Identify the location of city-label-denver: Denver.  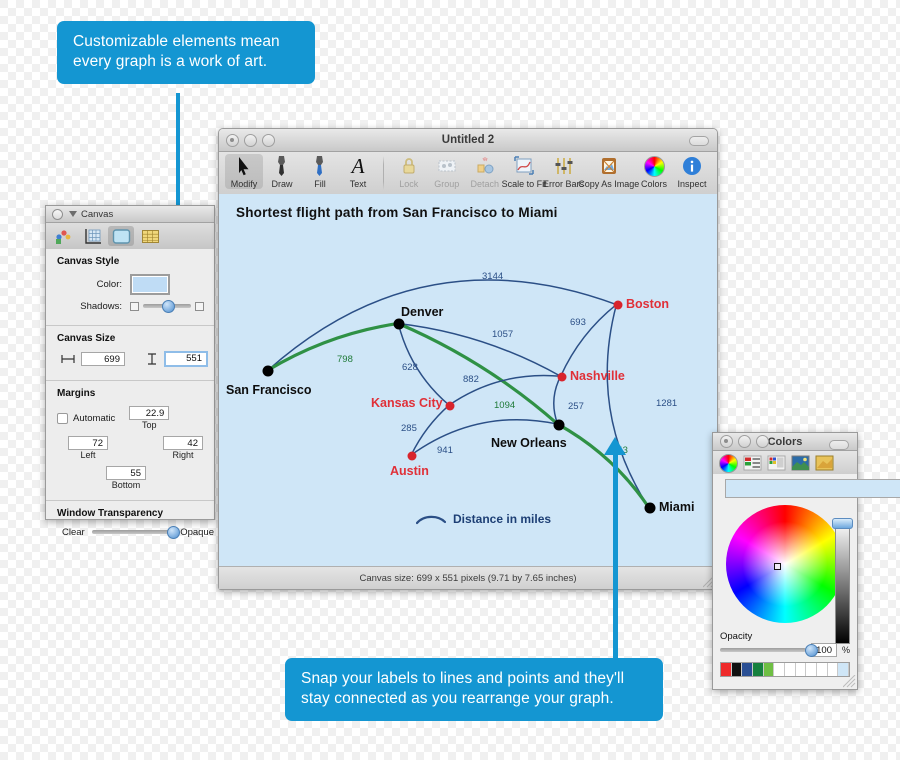
(422, 312).